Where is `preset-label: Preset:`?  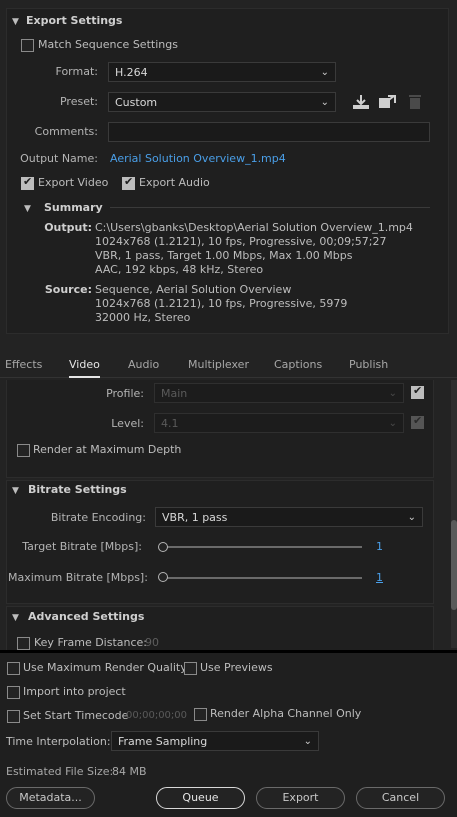 preset-label: Preset: is located at coordinates (78, 101).